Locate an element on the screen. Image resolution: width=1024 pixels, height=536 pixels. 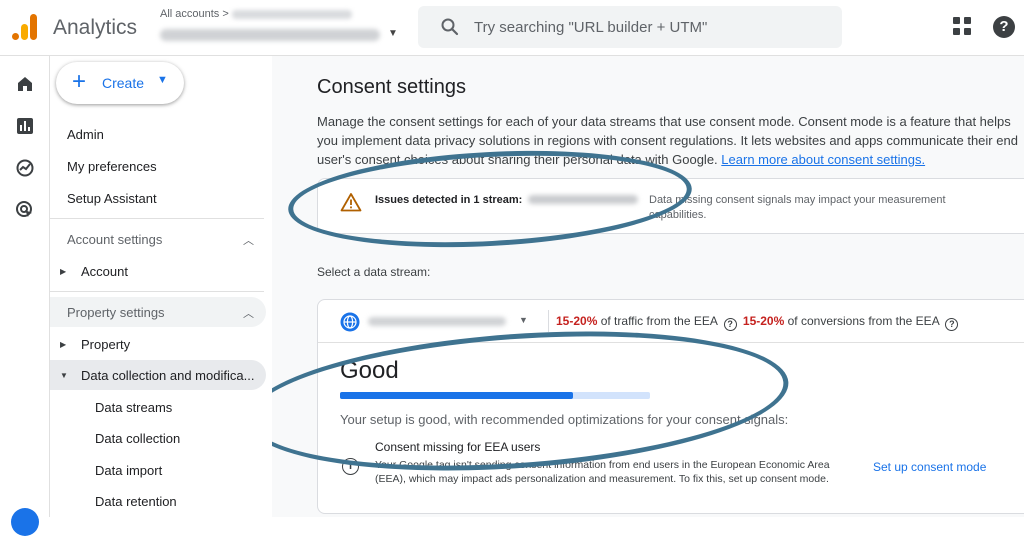
nav-section-account-settings: Account settings is located at coordinates (114, 239).